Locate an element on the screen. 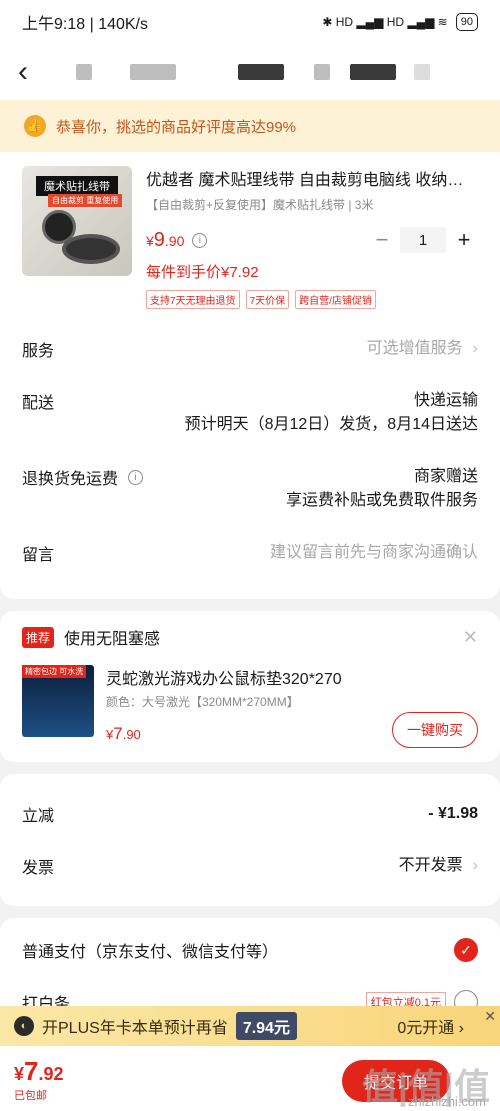  recommend-header: 推荐 使用无阻塞感 ✕ is located at coordinates (250, 637).